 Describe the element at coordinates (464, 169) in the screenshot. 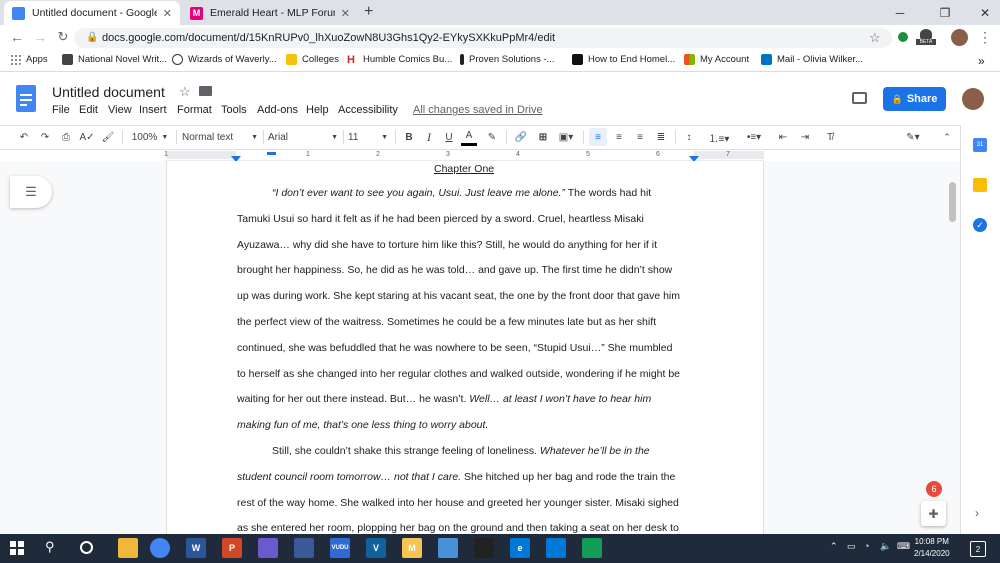

I see `chapter-heading: Chapter One` at that location.